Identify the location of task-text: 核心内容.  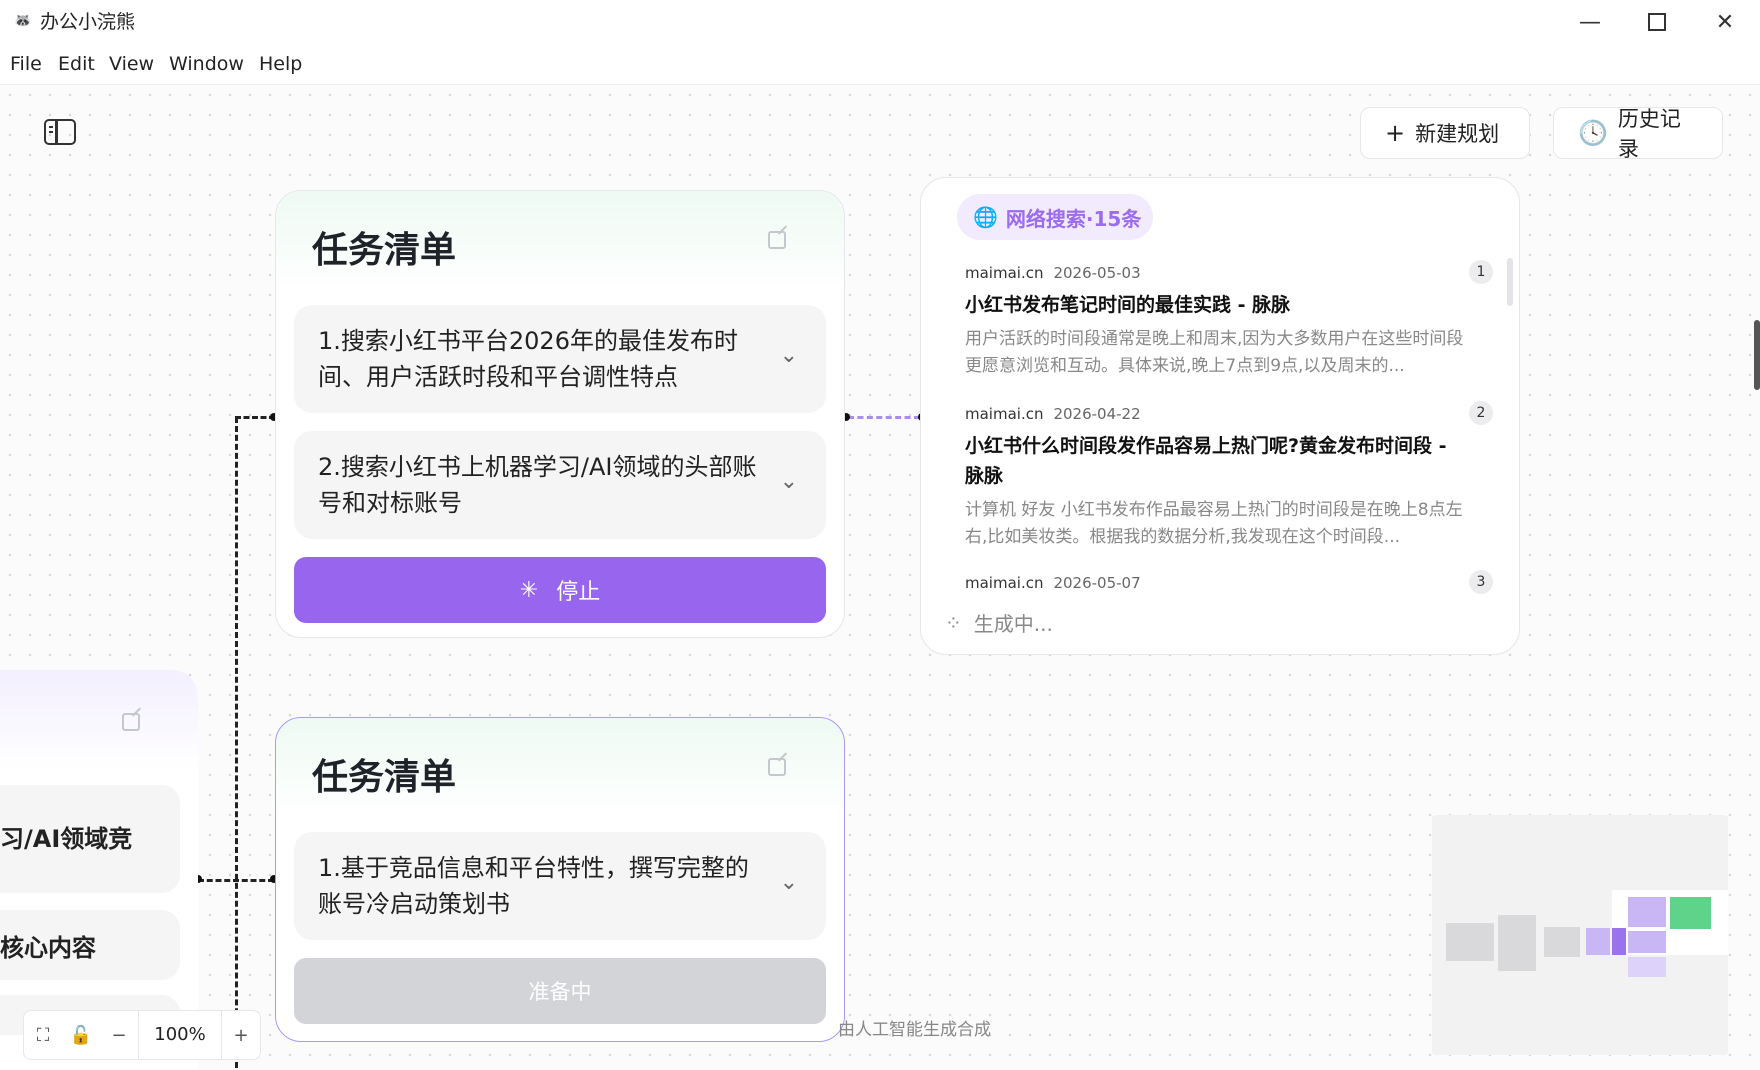
(48, 948).